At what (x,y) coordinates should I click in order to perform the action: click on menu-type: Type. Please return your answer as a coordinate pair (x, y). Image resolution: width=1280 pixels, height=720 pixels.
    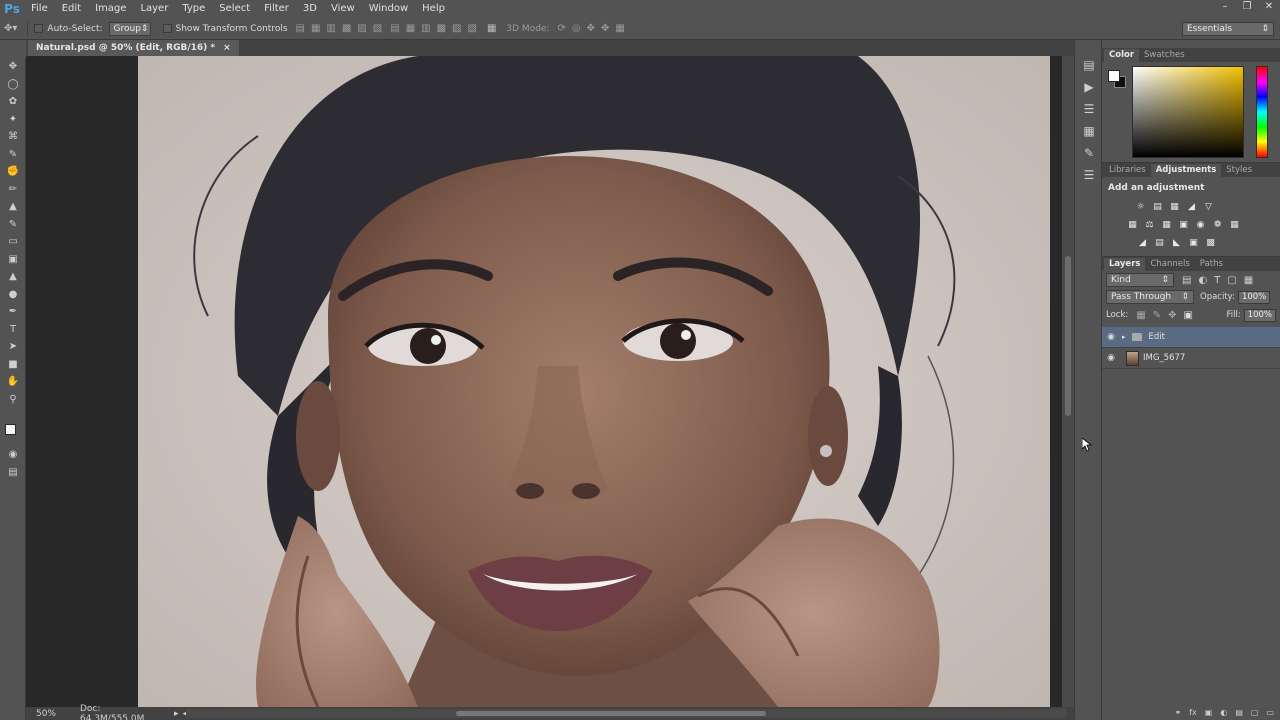
    Looking at the image, I should click on (193, 9).